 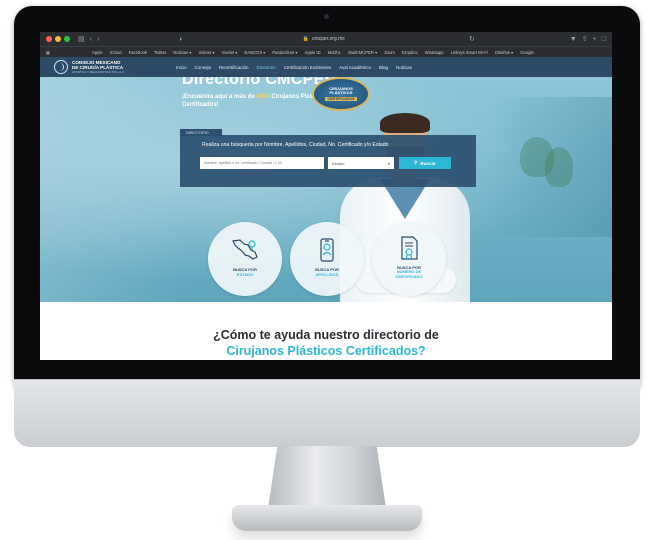 I want to click on feature-label: BUSCA POR ESTADO, so click(x=245, y=272).